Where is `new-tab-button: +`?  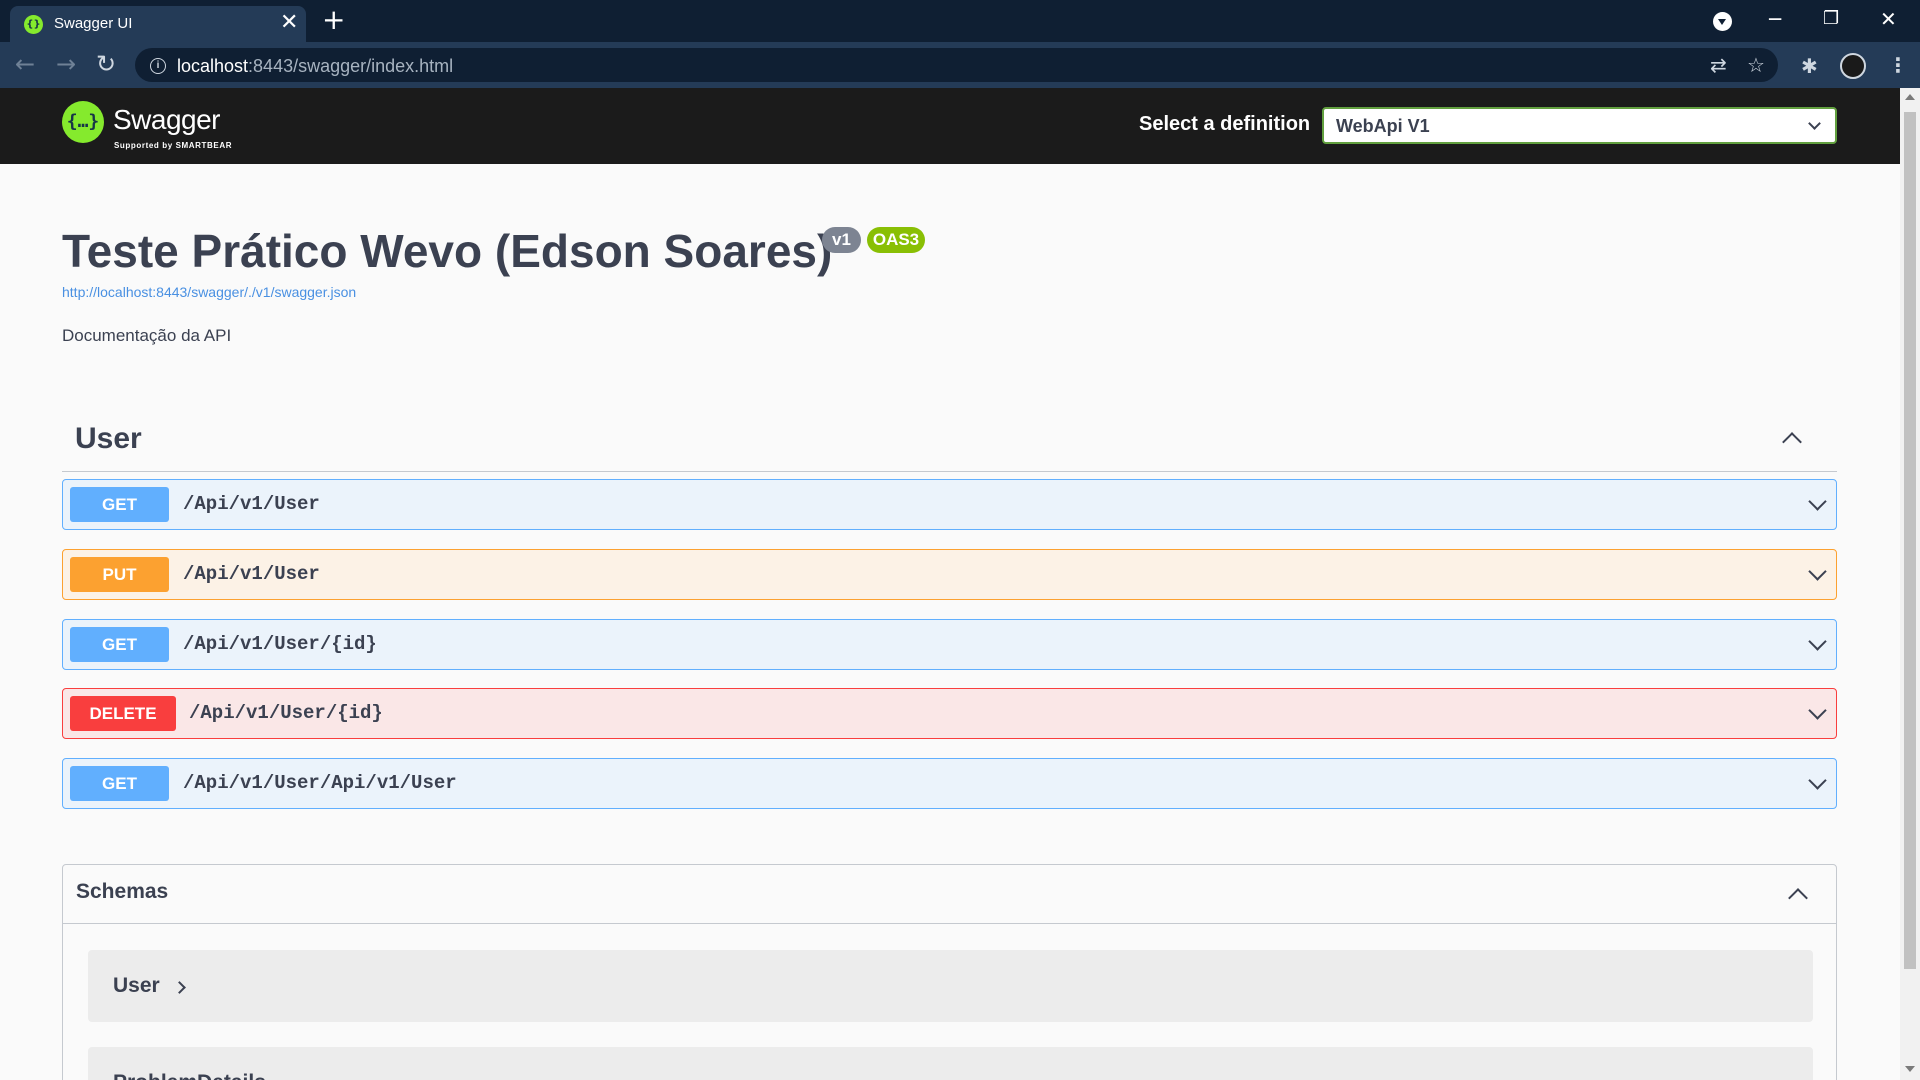
new-tab-button: + is located at coordinates (333, 20).